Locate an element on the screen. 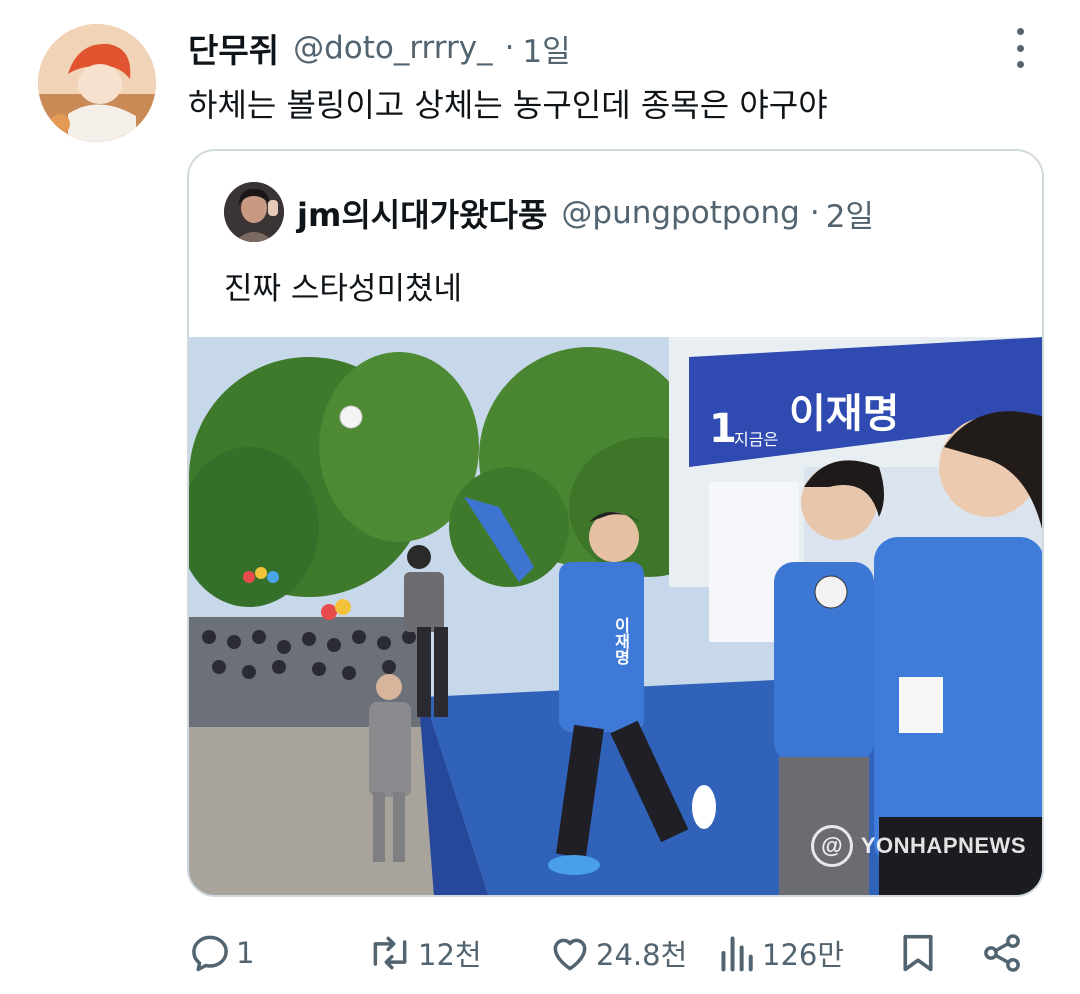 This screenshot has width=1080, height=994. share-icon is located at coordinates (1002, 953).